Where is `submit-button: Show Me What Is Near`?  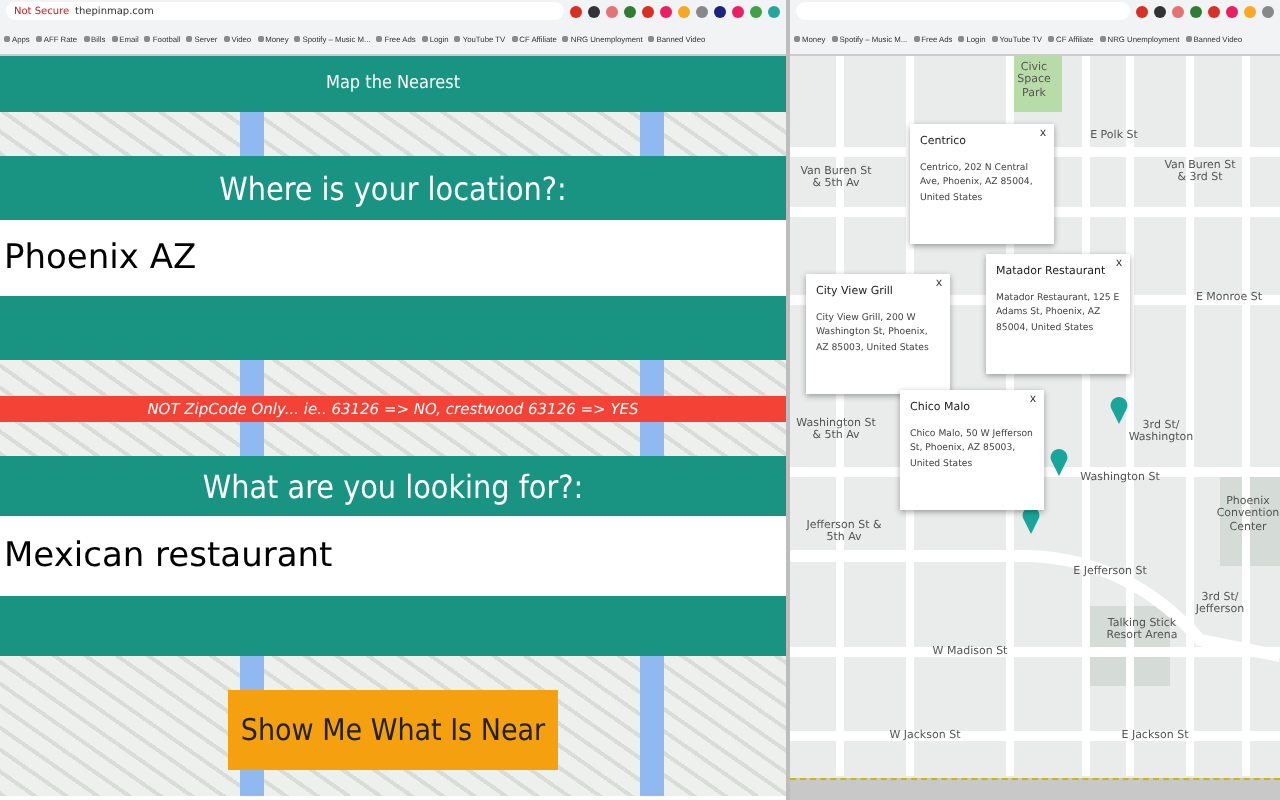 submit-button: Show Me What Is Near is located at coordinates (393, 730).